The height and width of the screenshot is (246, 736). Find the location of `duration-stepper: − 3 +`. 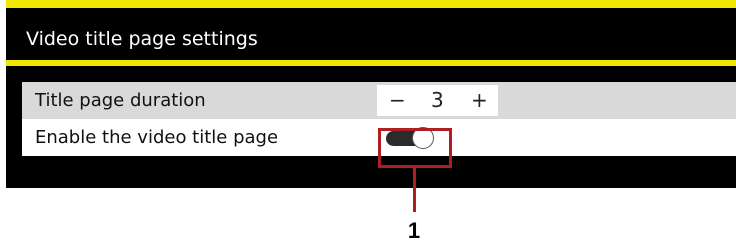

duration-stepper: − 3 + is located at coordinates (437, 100).